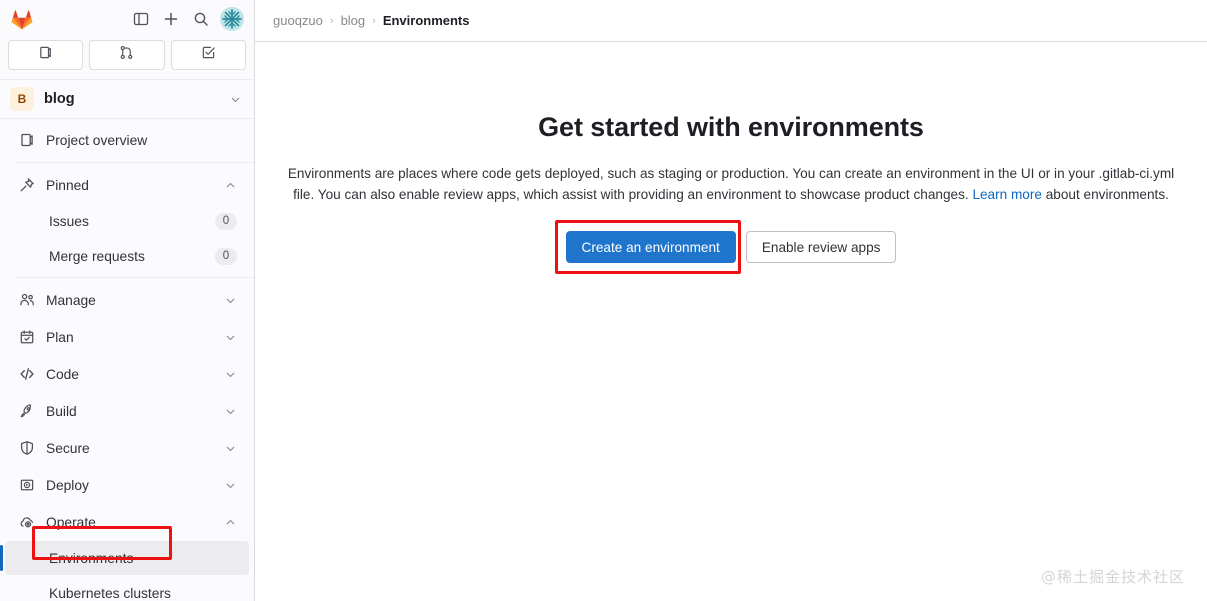 The width and height of the screenshot is (1207, 601). I want to click on project-switcher: B blog, so click(127, 99).